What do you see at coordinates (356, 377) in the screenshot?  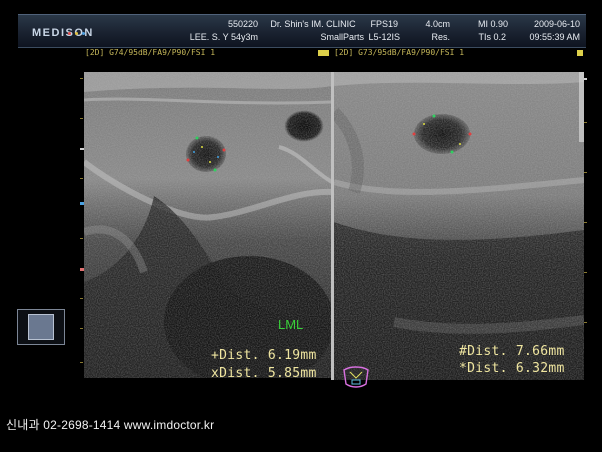 I see `body-mark-icon` at bounding box center [356, 377].